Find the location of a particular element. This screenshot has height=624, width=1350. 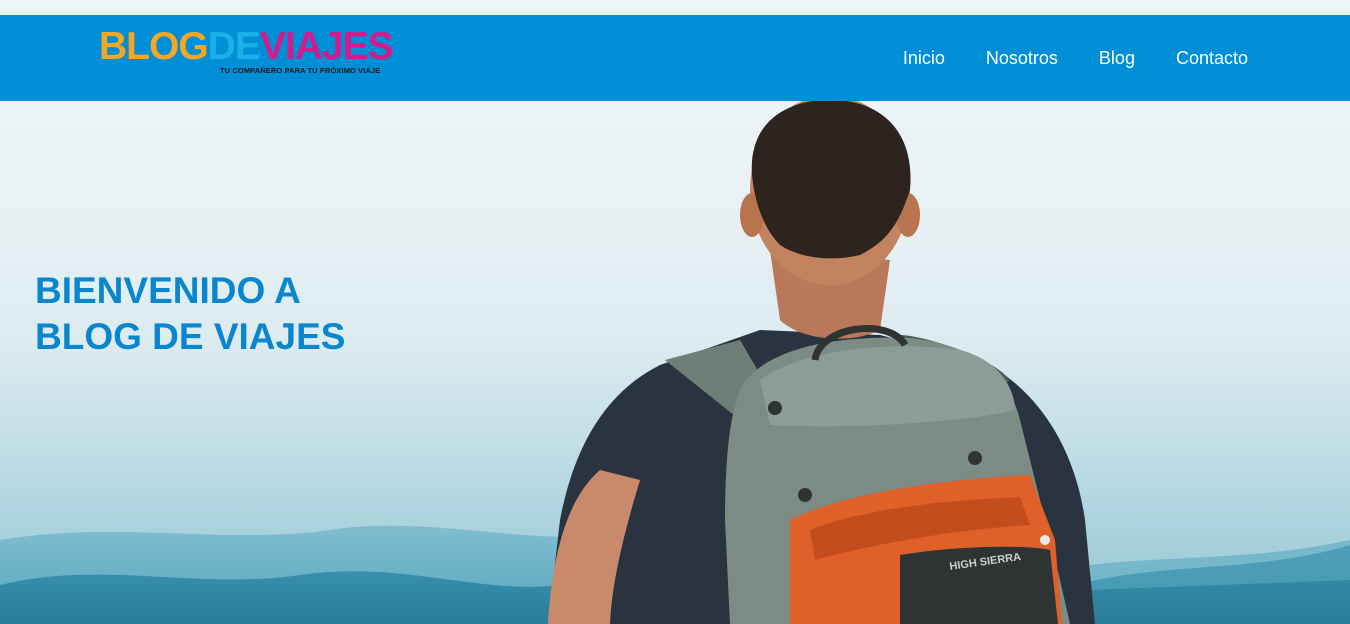

nav-link-contacto: Contacto is located at coordinates (1212, 58).